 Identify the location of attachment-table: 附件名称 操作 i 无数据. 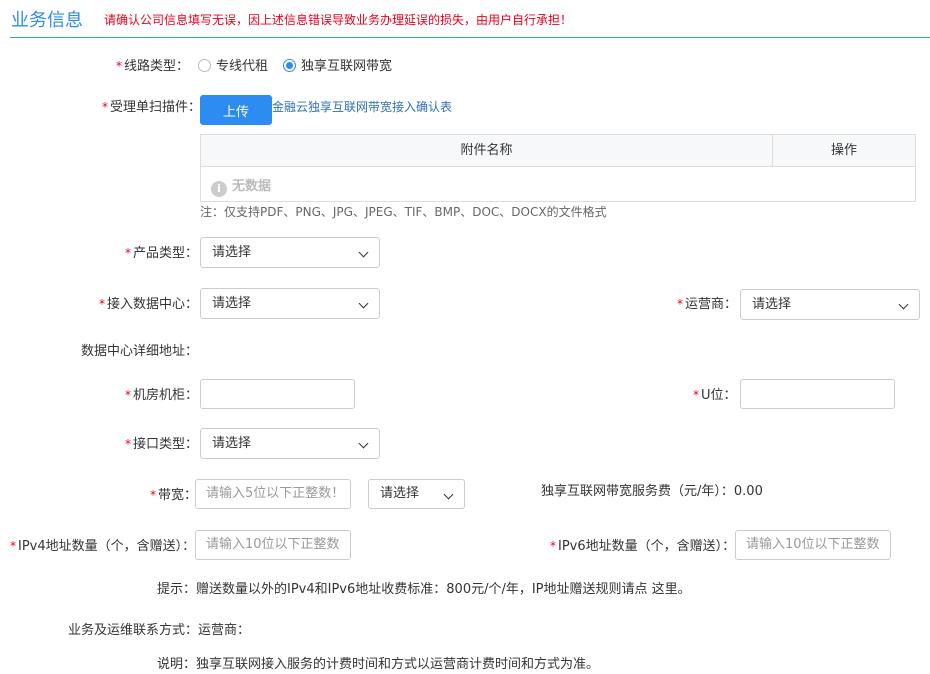
(558, 168).